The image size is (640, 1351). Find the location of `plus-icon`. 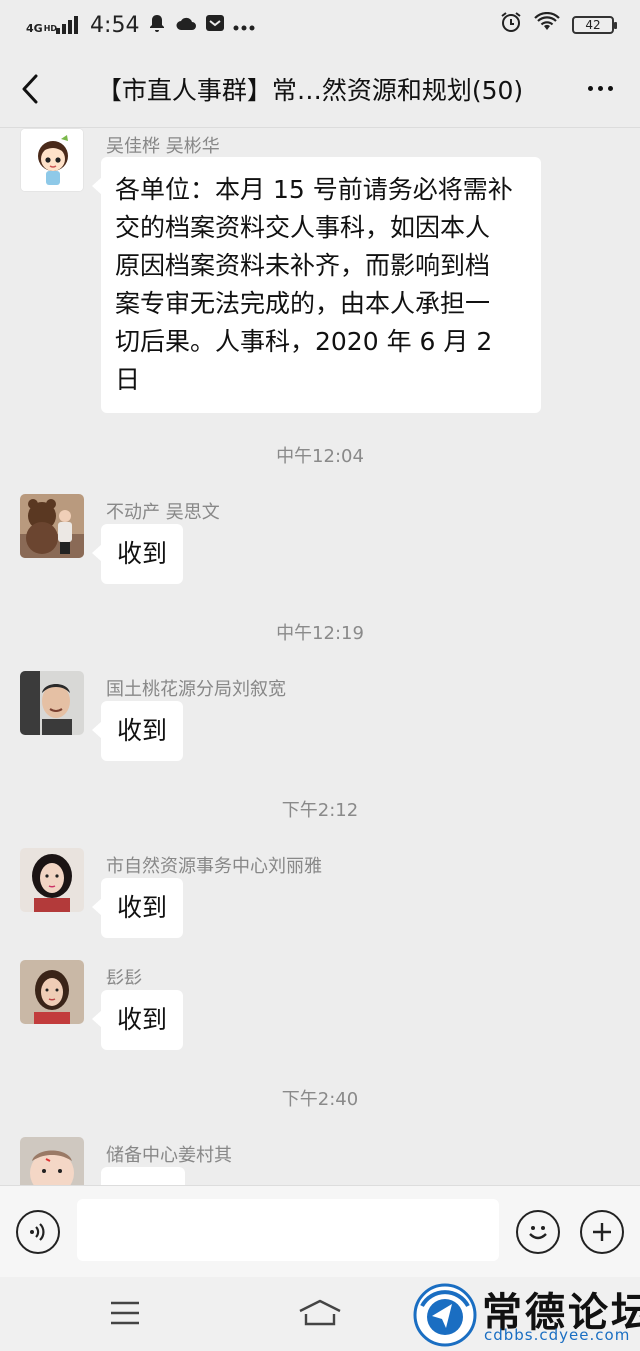

plus-icon is located at coordinates (602, 1232).